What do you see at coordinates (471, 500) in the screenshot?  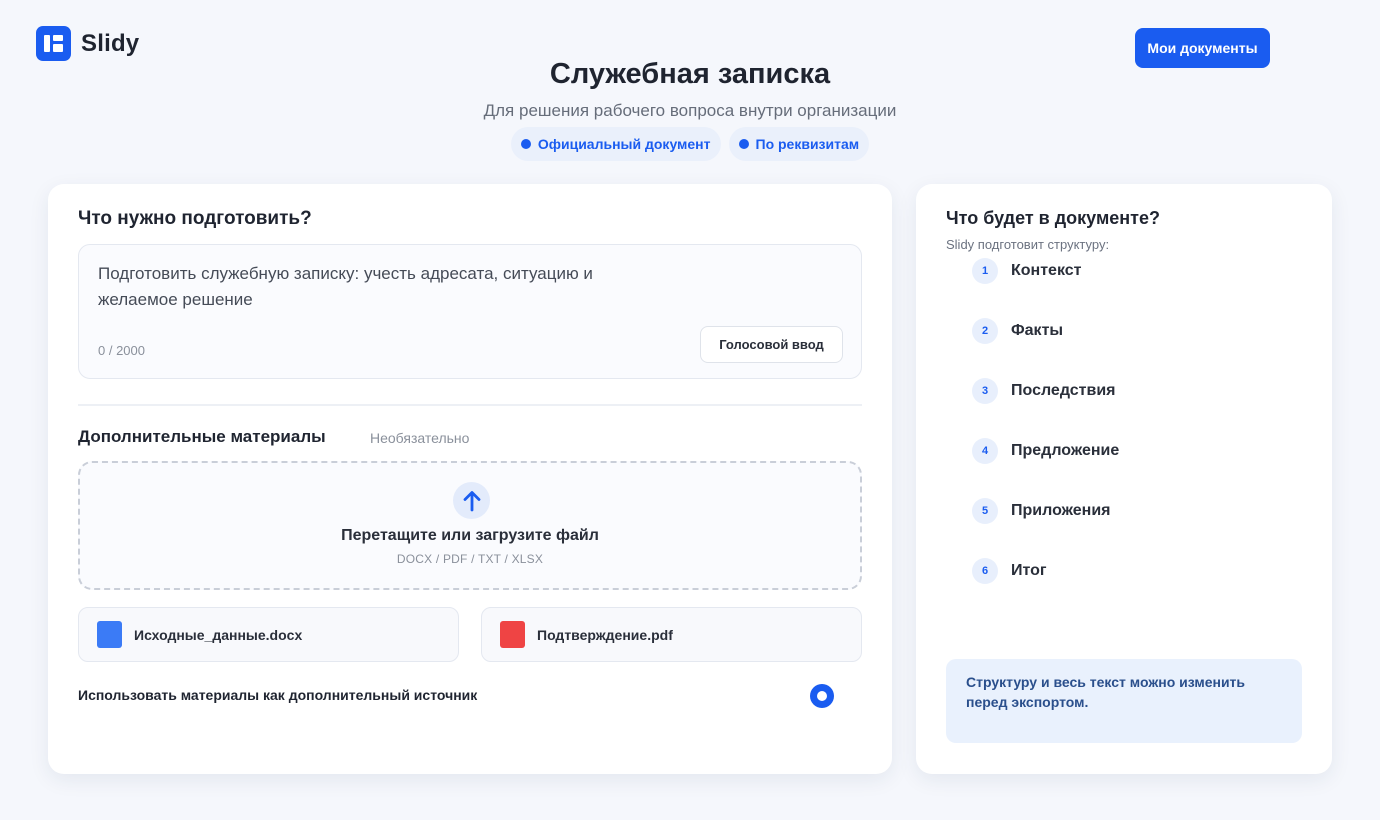 I see `upload-icon` at bounding box center [471, 500].